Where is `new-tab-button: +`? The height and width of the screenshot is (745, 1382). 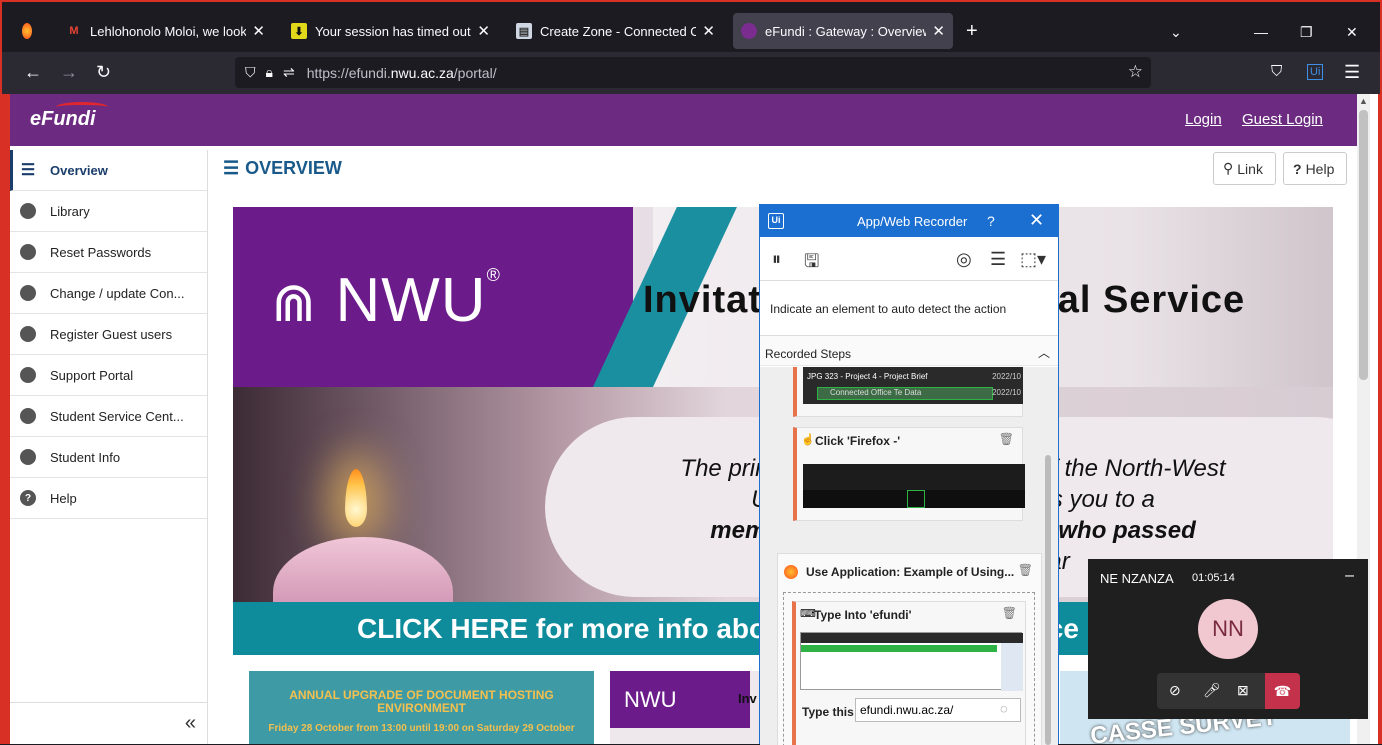 new-tab-button: + is located at coordinates (972, 31).